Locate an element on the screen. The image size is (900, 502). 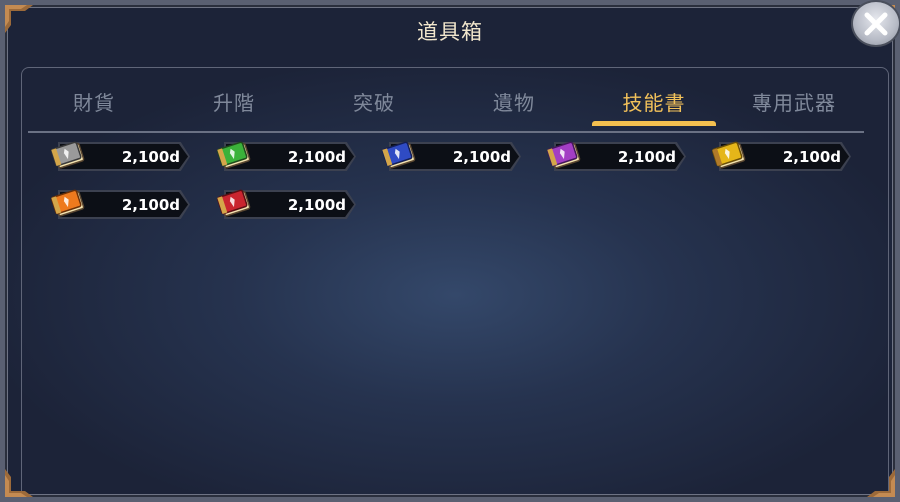
tabs-divider is located at coordinates (446, 132).